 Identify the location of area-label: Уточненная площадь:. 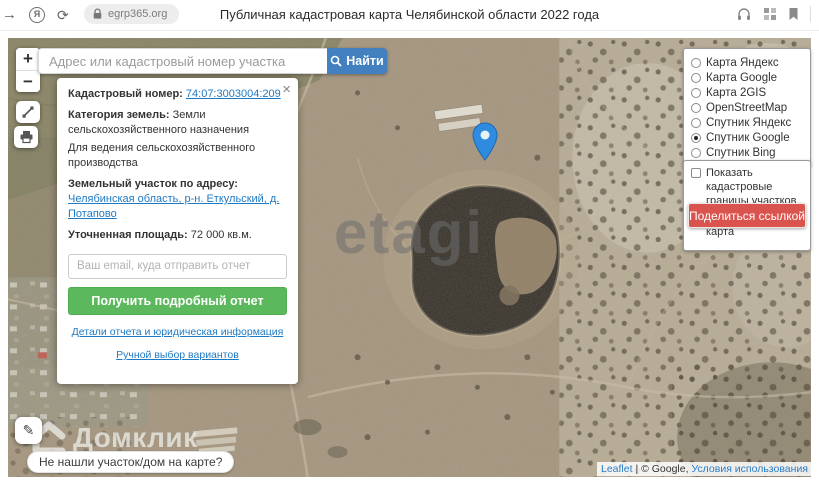
(128, 235).